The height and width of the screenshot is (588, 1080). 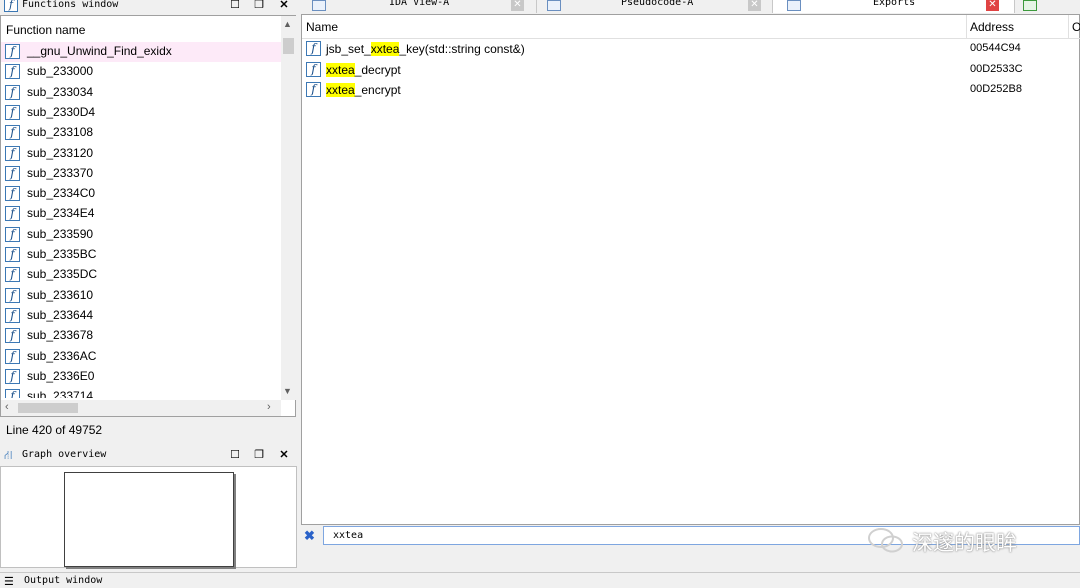 I want to click on function-list-item: f sub_2330D4, so click(x=141, y=113).